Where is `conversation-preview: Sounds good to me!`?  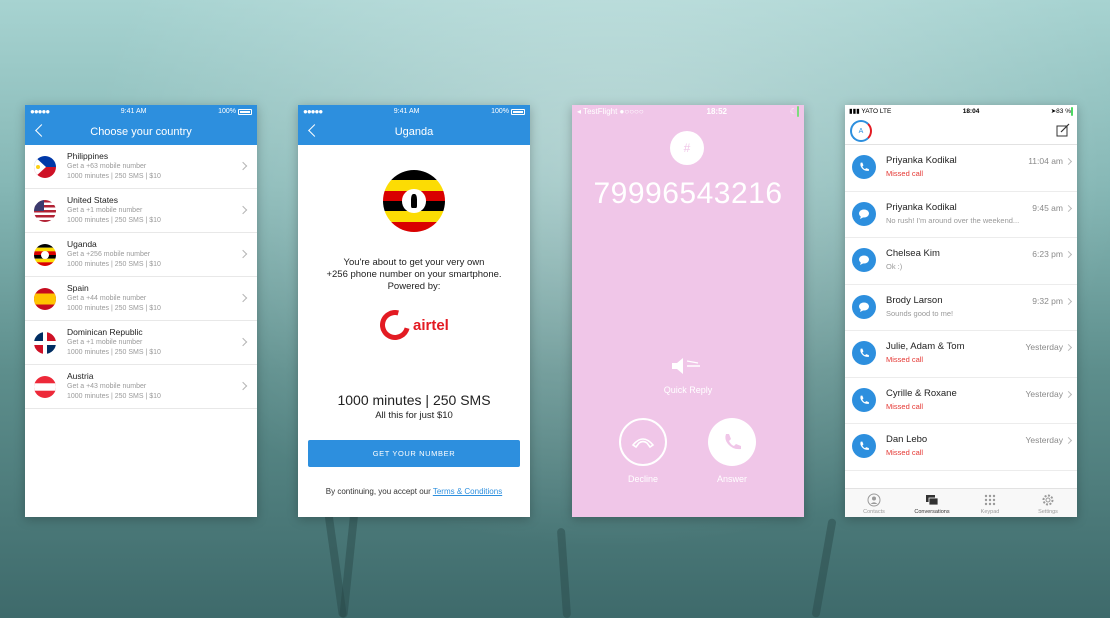
conversation-preview: Sounds good to me! is located at coordinates (920, 313).